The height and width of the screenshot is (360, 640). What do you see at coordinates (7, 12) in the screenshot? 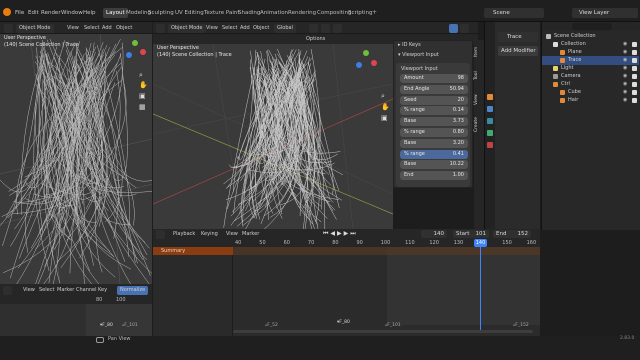
I see `blender-logo-icon` at bounding box center [7, 12].